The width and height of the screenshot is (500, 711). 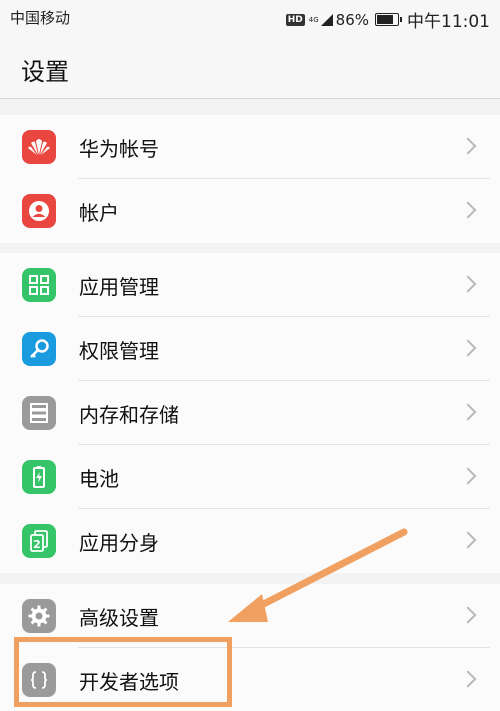 I want to click on settings-item-label: 应用分身, so click(x=119, y=543).